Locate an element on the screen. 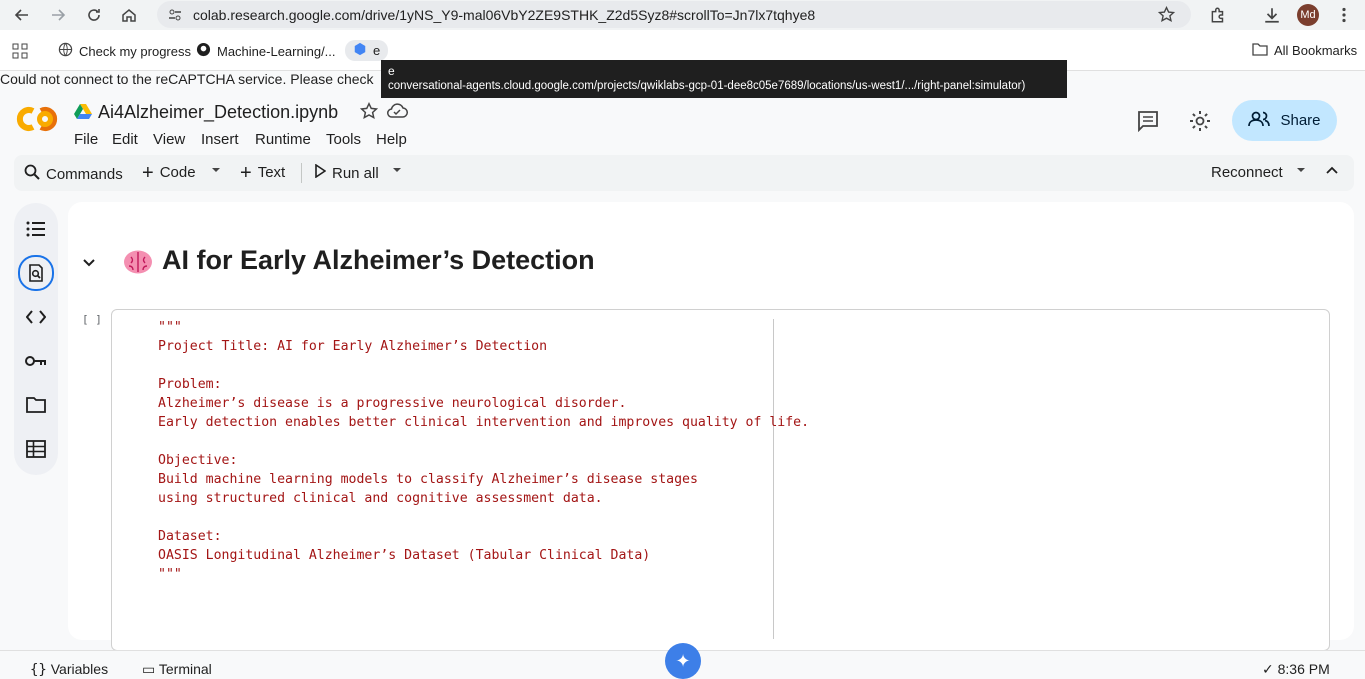 Image resolution: width=1365 pixels, height=679 pixels. tooltip-title: e is located at coordinates (391, 71).